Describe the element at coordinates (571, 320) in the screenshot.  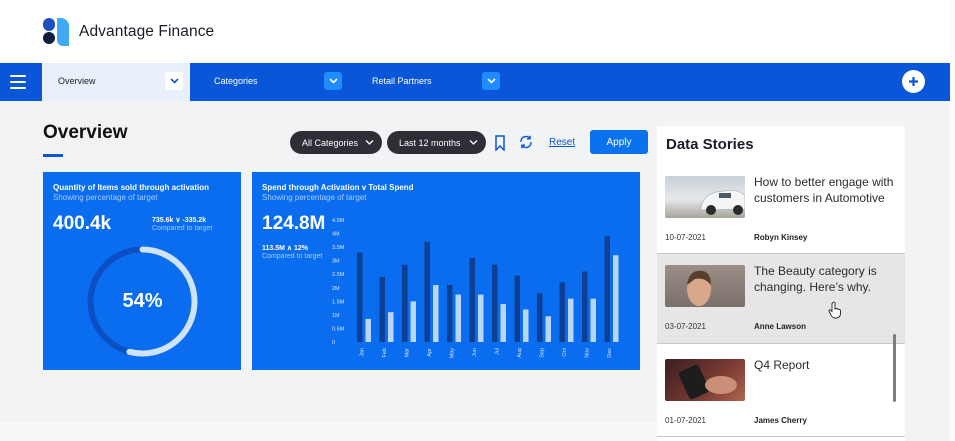
I see `bar-oct-series2` at that location.